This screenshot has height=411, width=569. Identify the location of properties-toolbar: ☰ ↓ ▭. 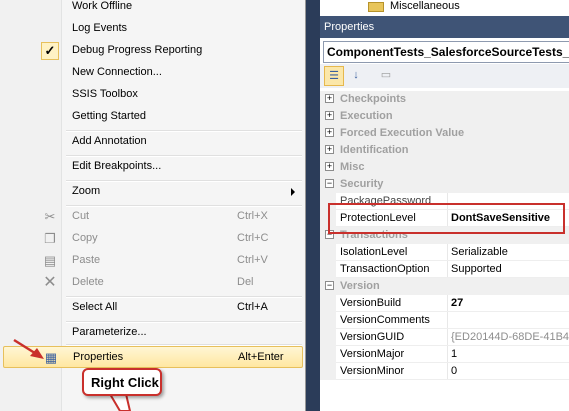
(444, 76).